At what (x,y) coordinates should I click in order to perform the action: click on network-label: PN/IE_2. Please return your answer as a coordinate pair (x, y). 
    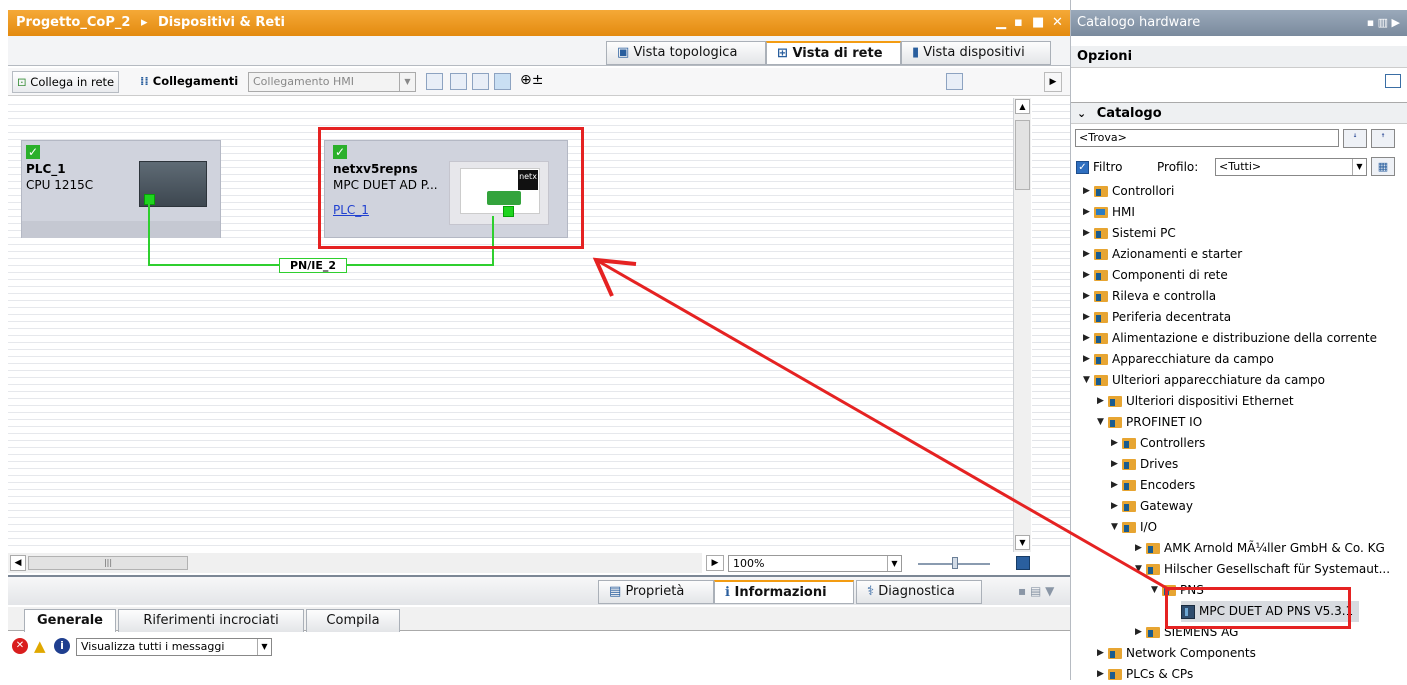
    Looking at the image, I should click on (313, 265).